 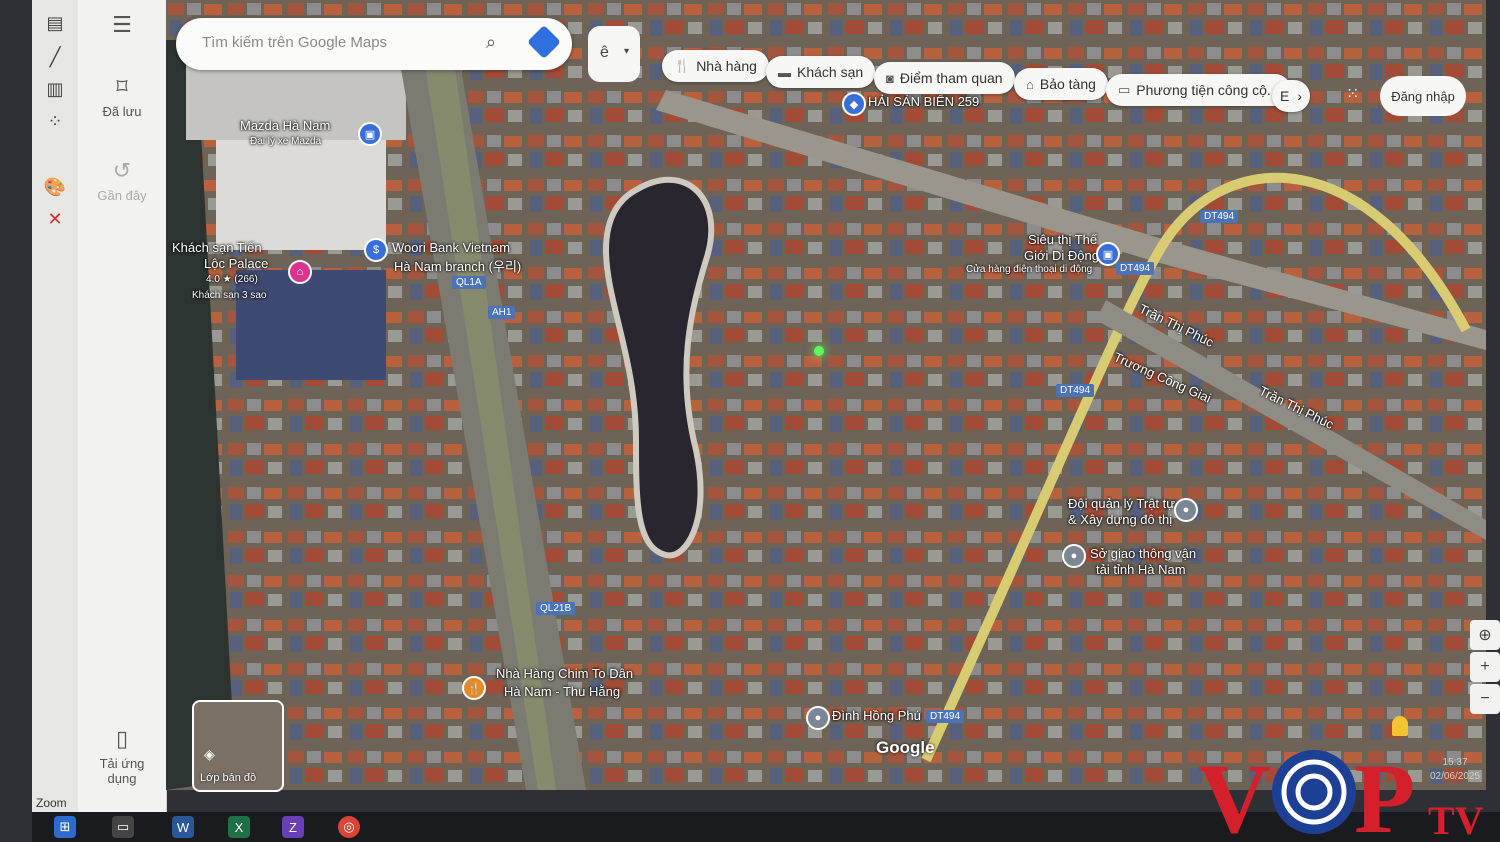 I want to click on task-view-icon: ▭, so click(x=123, y=827).